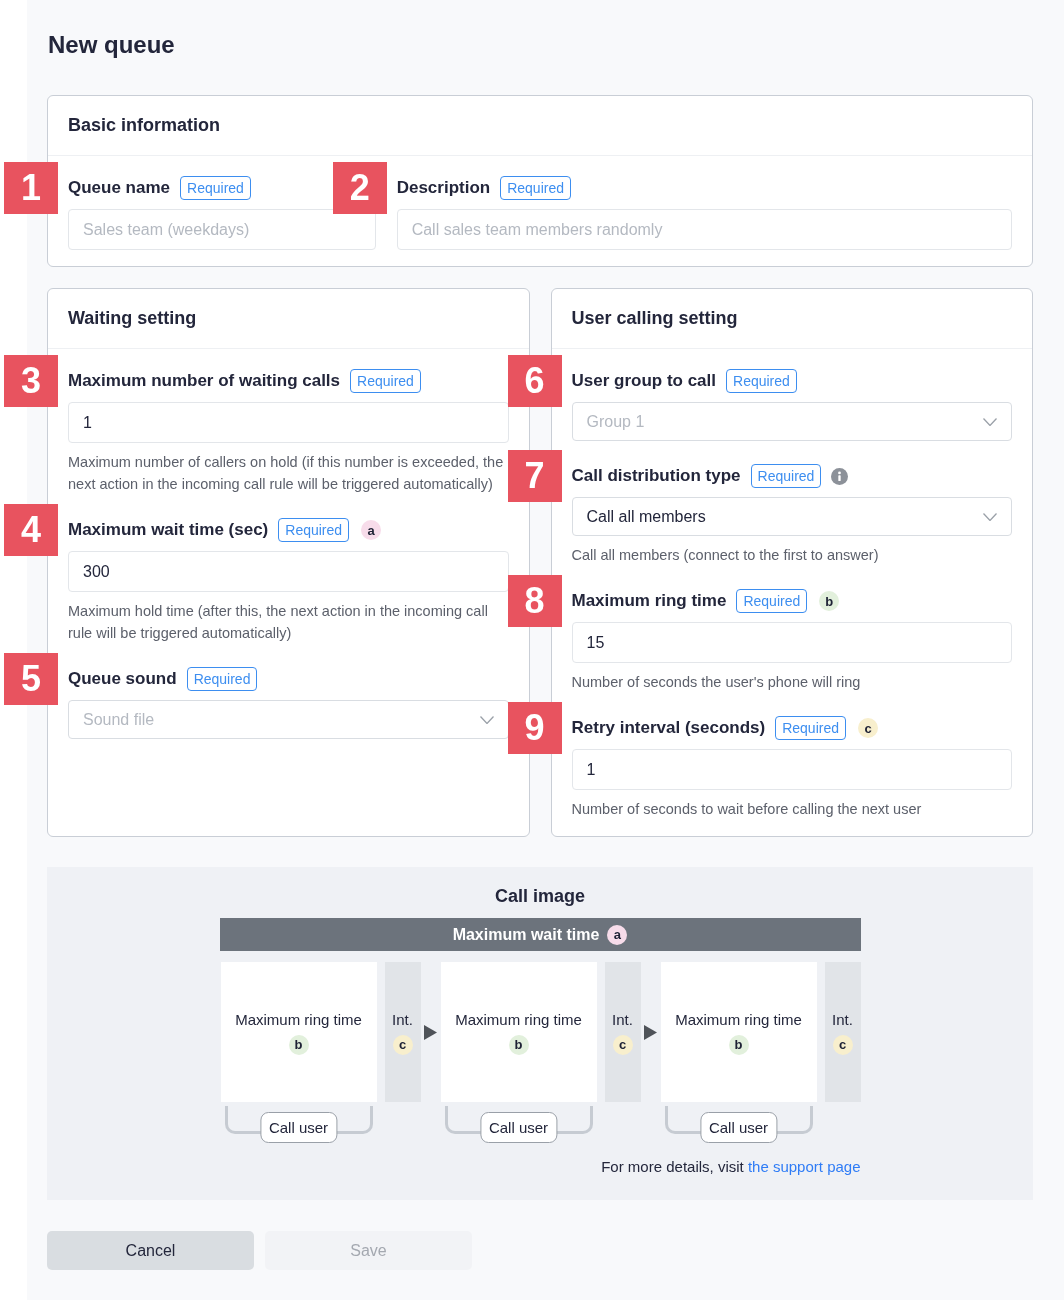  Describe the element at coordinates (31, 530) in the screenshot. I see `annotation-number: 4` at that location.